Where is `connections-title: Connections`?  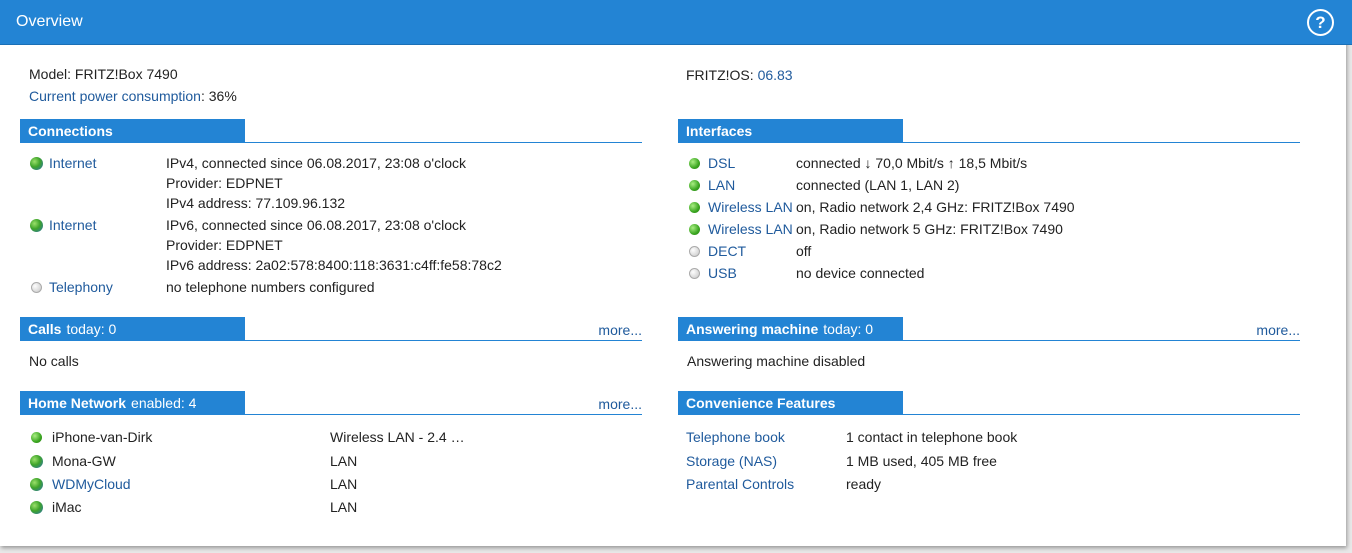 connections-title: Connections is located at coordinates (132, 131).